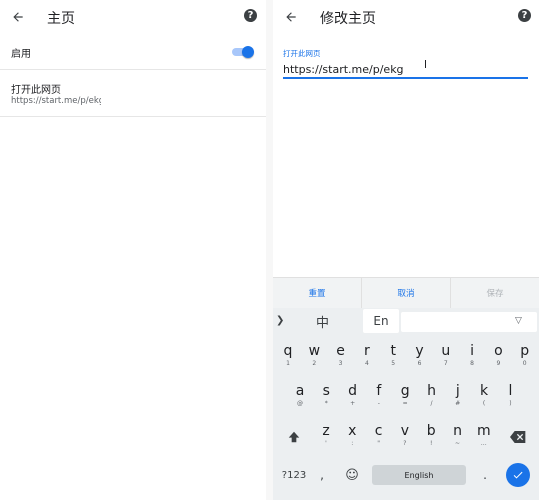  Describe the element at coordinates (21, 54) in the screenshot. I see `enable-label: 启用` at that location.